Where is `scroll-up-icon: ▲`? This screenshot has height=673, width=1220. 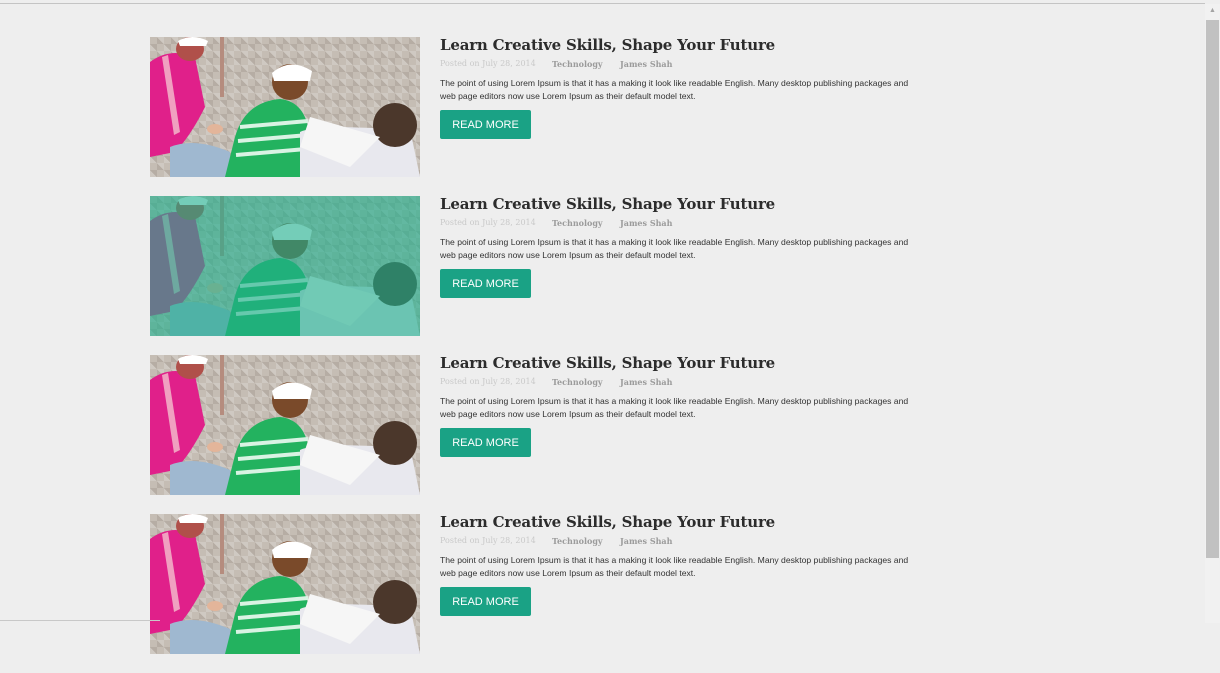 scroll-up-icon: ▲ is located at coordinates (1212, 11).